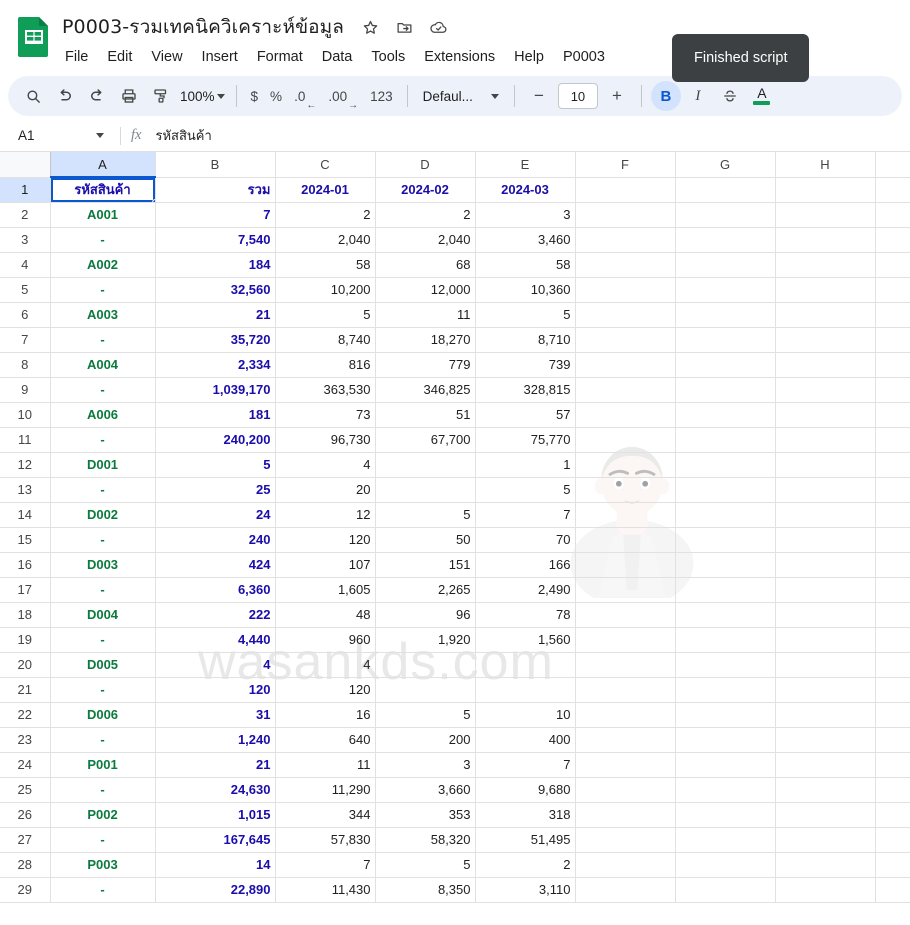 The image size is (910, 925). What do you see at coordinates (215, 465) in the screenshot?
I see `cell-b12: 5` at bounding box center [215, 465].